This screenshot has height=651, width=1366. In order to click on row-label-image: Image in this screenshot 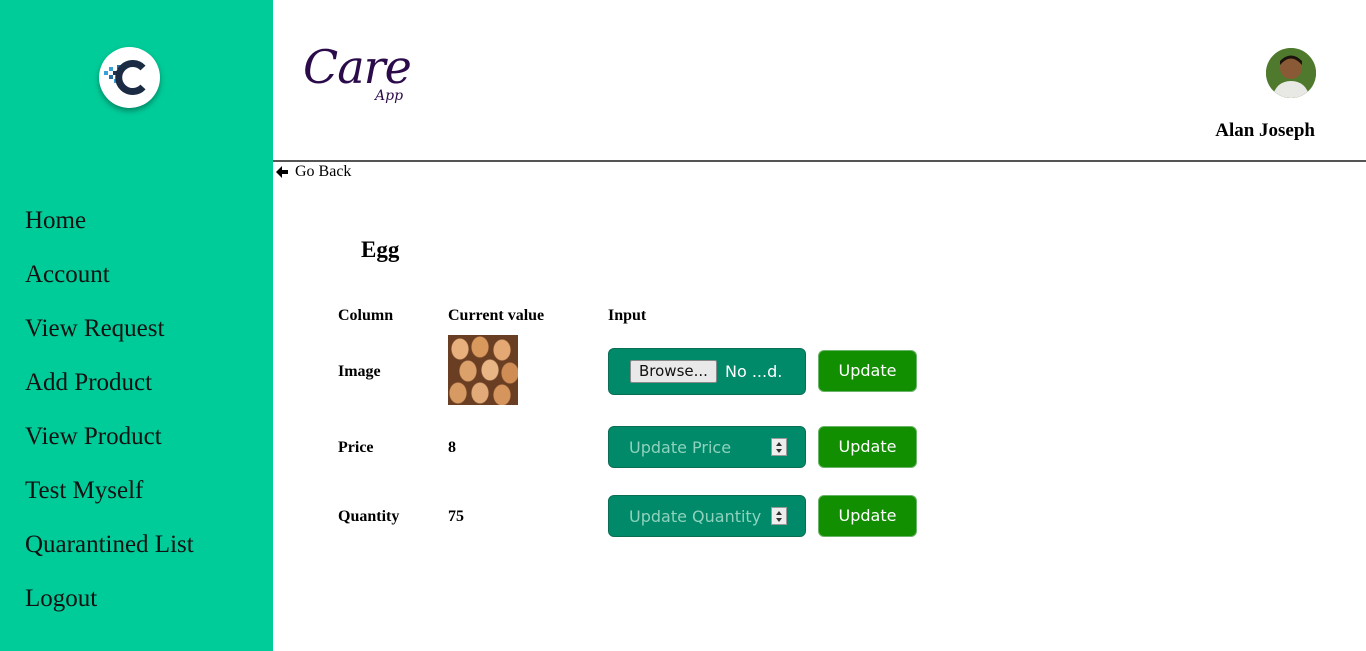, I will do `click(359, 371)`.